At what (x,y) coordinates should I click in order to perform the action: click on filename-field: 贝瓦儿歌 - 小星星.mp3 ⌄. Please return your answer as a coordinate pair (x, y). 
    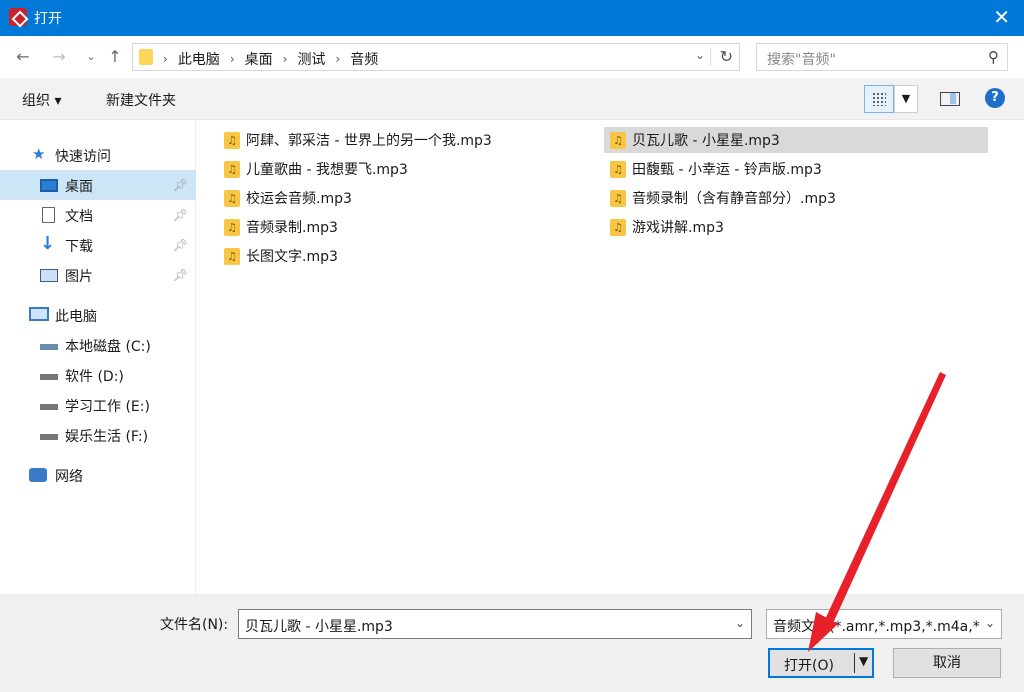
    Looking at the image, I should click on (495, 624).